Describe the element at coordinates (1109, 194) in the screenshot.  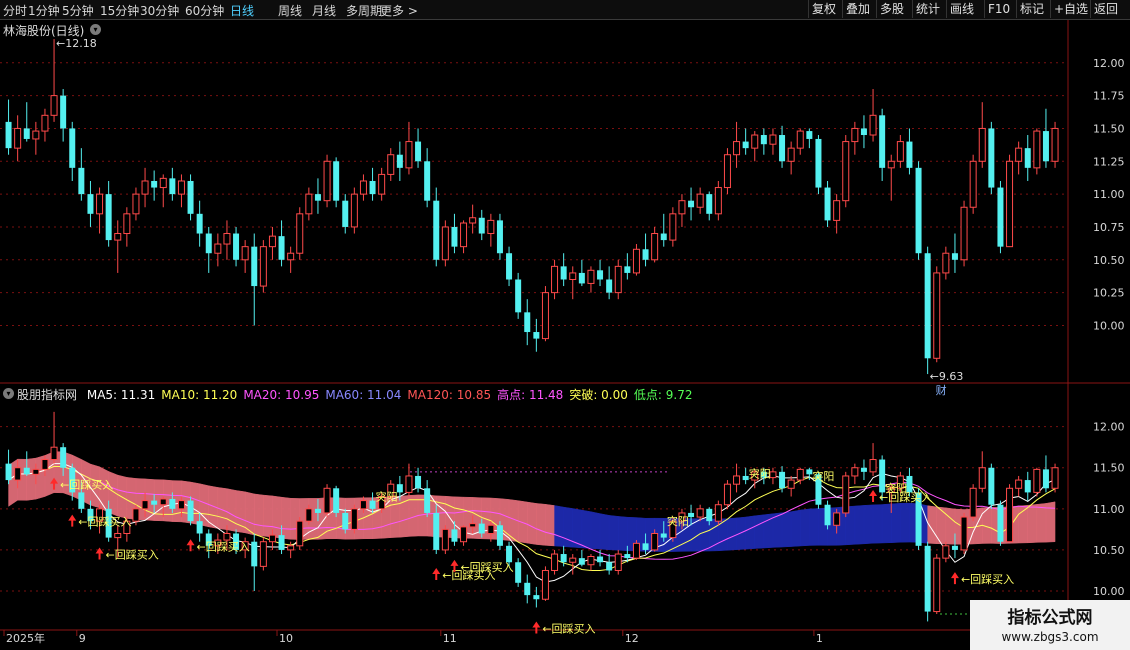
I see `main-y-tick-4: 11.00` at that location.